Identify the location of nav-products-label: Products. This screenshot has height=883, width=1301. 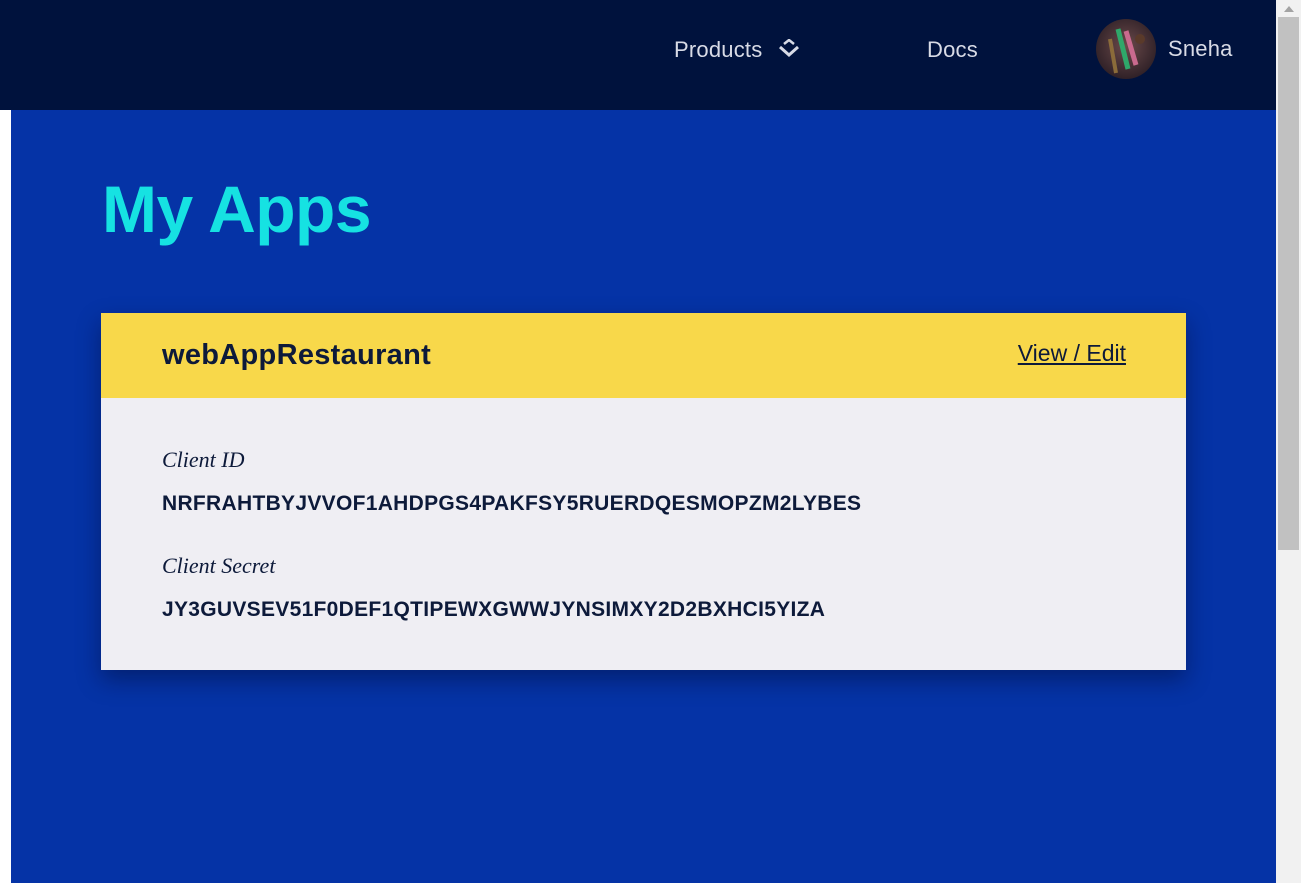
(718, 49).